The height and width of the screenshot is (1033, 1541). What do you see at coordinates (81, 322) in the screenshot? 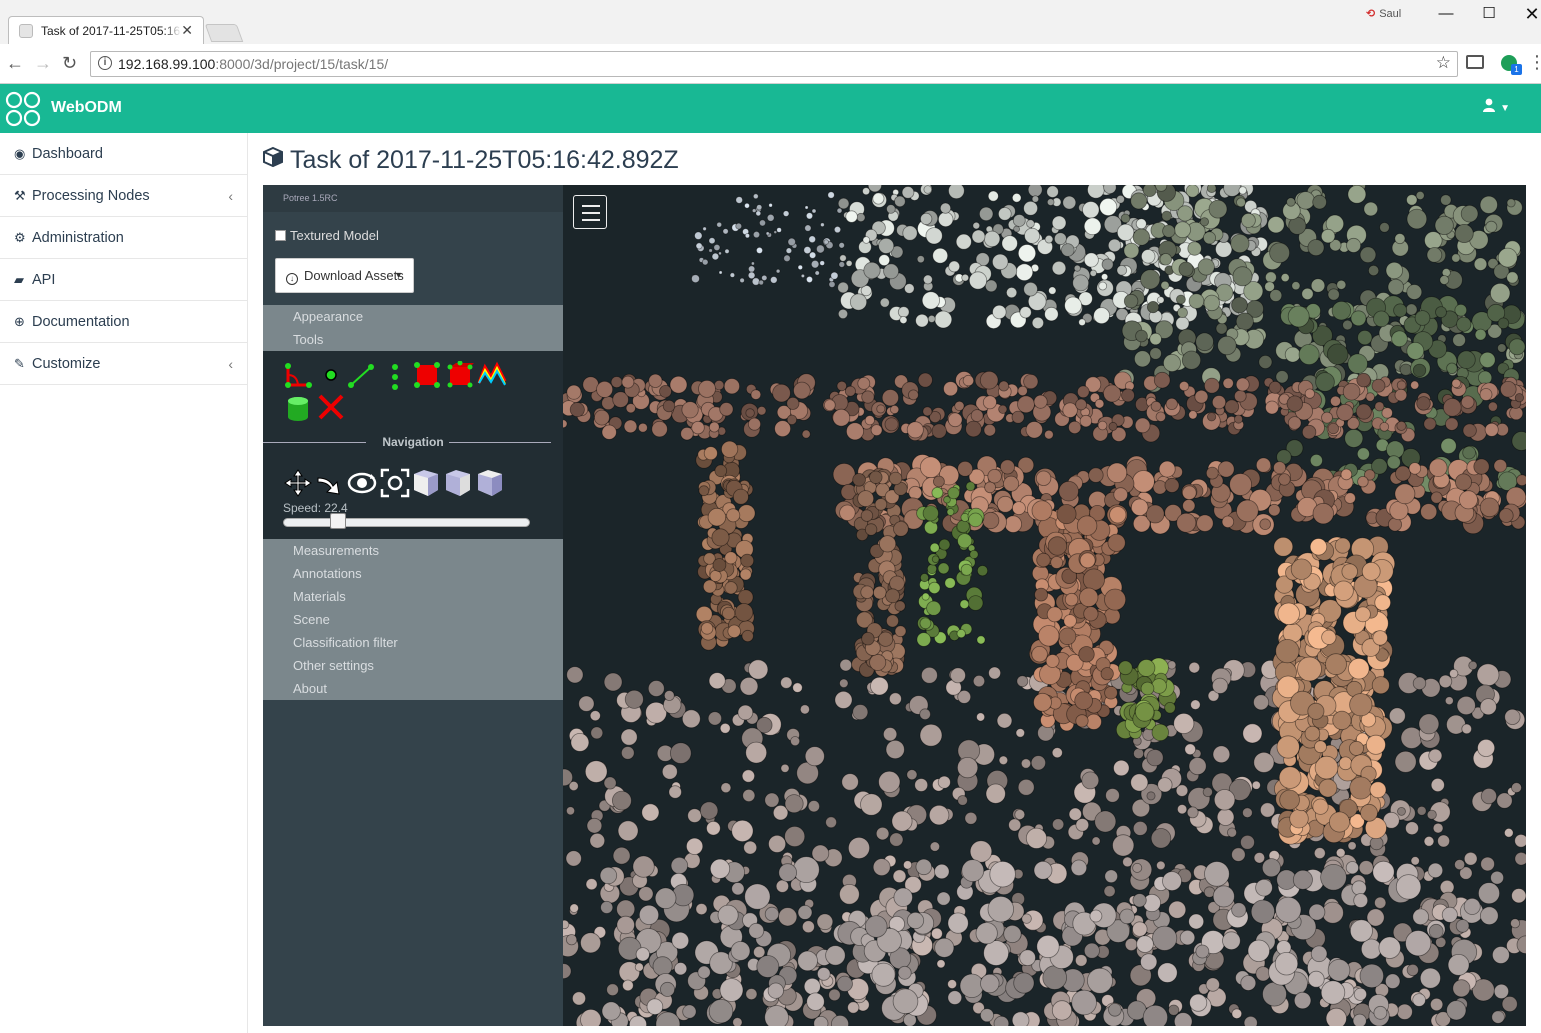
I see `sidebar-item-label: Documentation` at bounding box center [81, 322].